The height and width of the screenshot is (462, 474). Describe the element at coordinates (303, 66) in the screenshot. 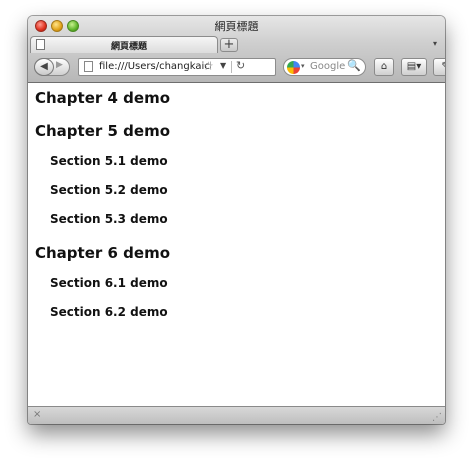

I see `search-engine-dropdown-icon: ▾` at that location.